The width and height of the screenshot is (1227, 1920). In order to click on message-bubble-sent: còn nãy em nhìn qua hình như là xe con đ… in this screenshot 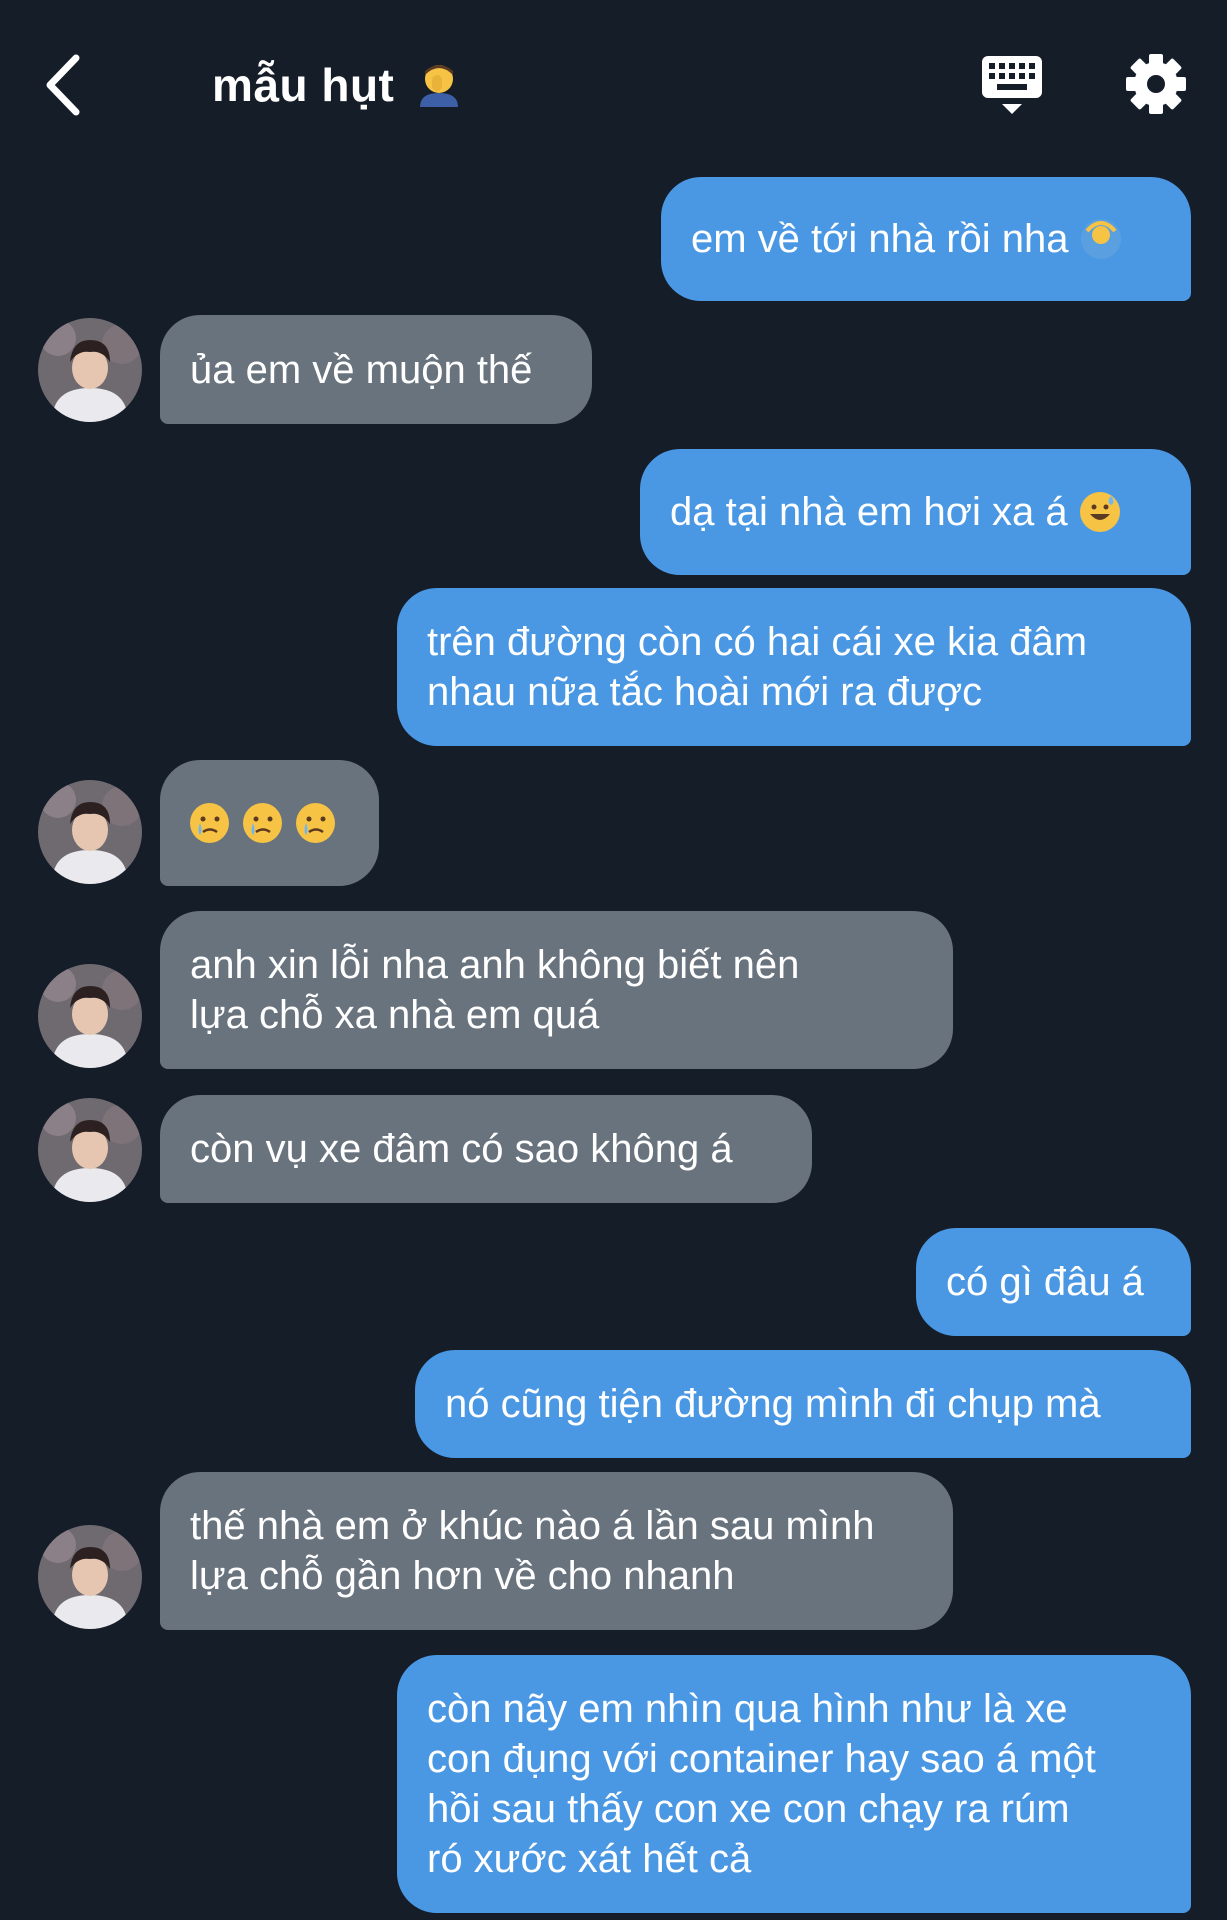, I will do `click(794, 1784)`.